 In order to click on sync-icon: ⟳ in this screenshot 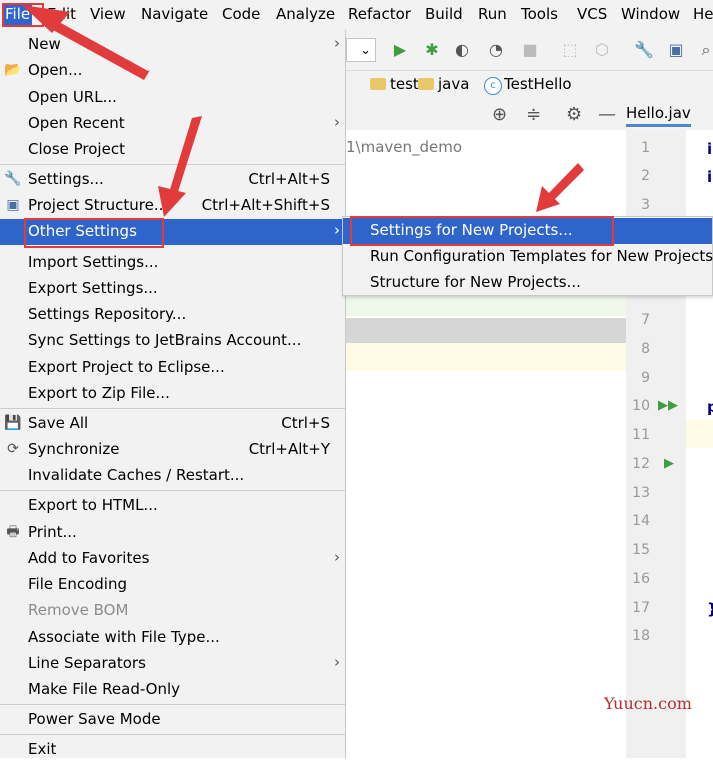, I will do `click(13, 449)`.